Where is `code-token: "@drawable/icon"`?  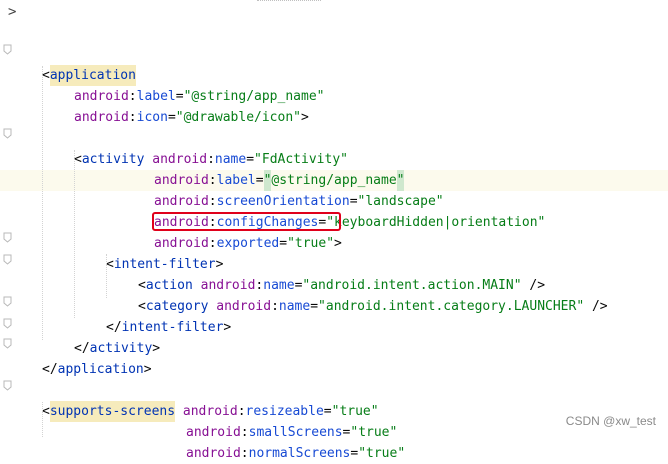 code-token: "@drawable/icon" is located at coordinates (238, 117).